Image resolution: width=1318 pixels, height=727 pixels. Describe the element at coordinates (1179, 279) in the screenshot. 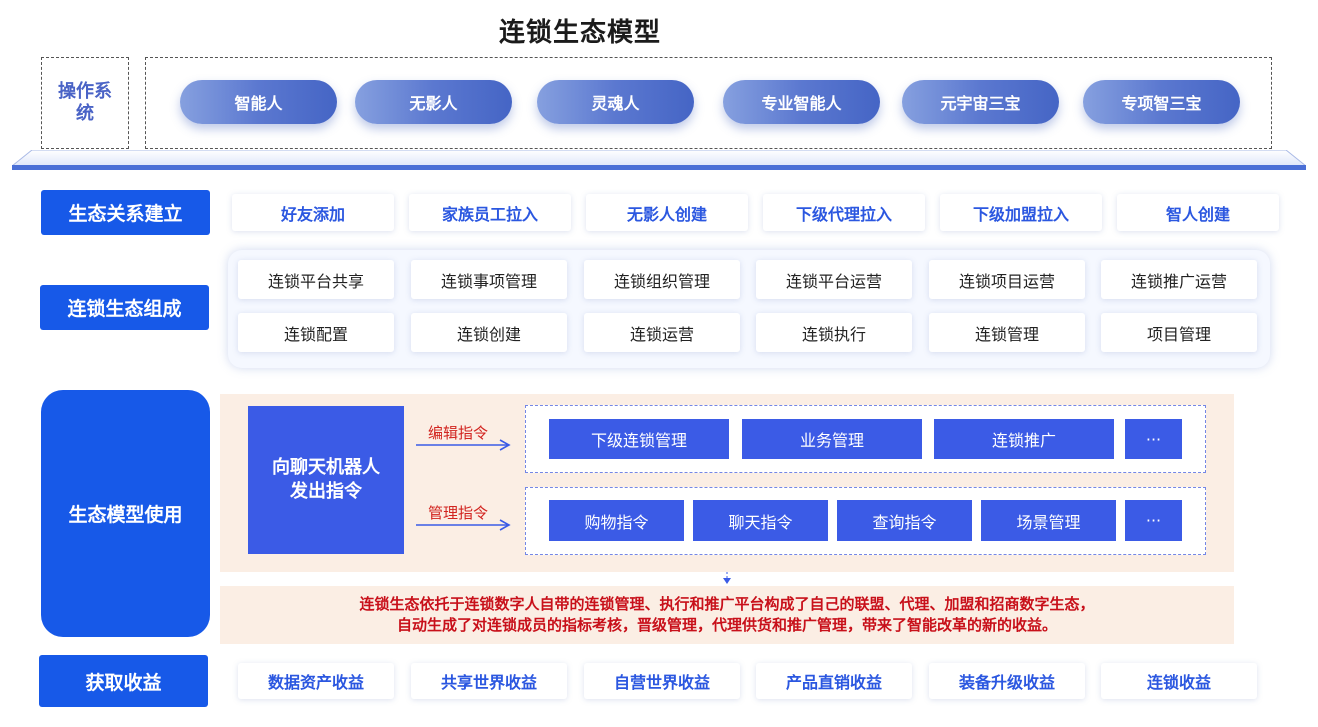

I see `composition-item: 连锁推广运营` at that location.